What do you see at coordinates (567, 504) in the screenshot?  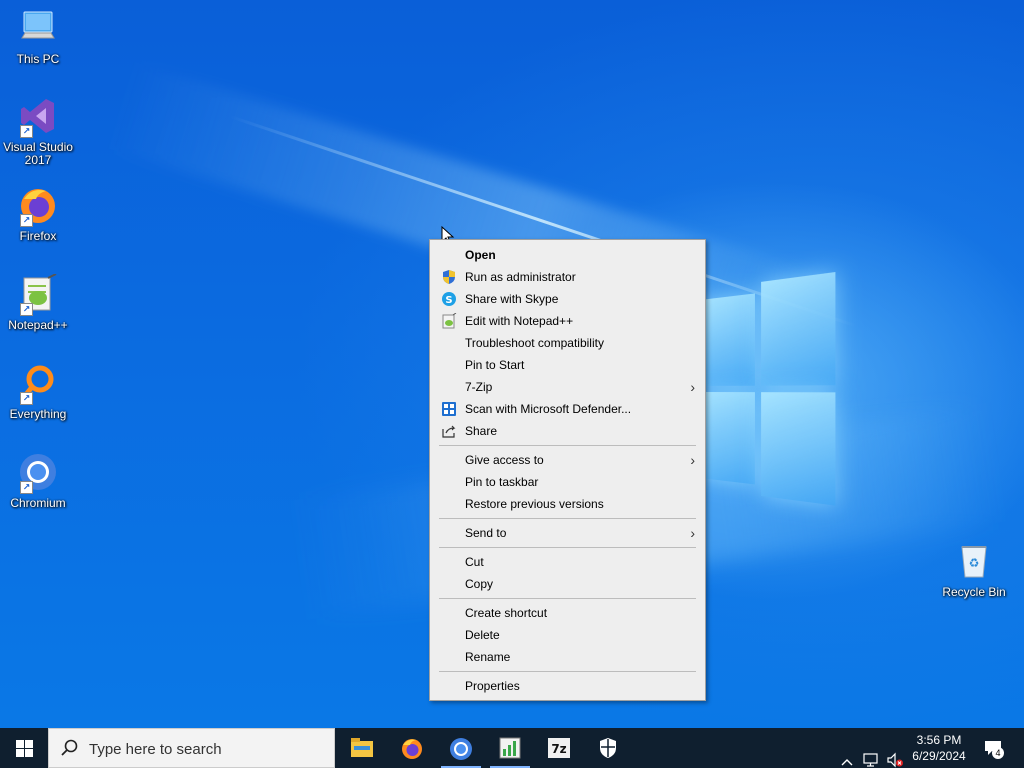 I see `menu-item-restore-previous-versions: Restore previous versions` at bounding box center [567, 504].